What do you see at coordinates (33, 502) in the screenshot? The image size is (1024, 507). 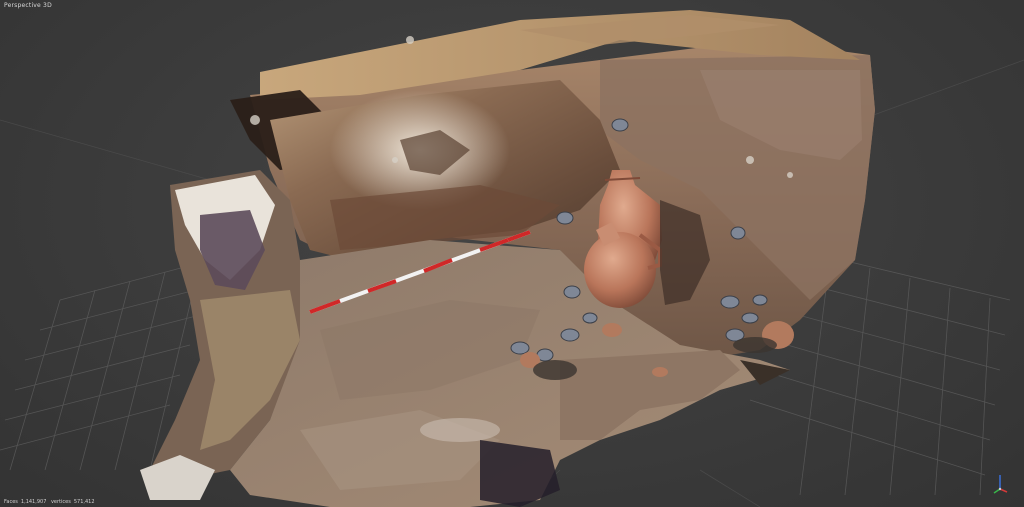 I see `faces-value: 1,141,907` at bounding box center [33, 502].